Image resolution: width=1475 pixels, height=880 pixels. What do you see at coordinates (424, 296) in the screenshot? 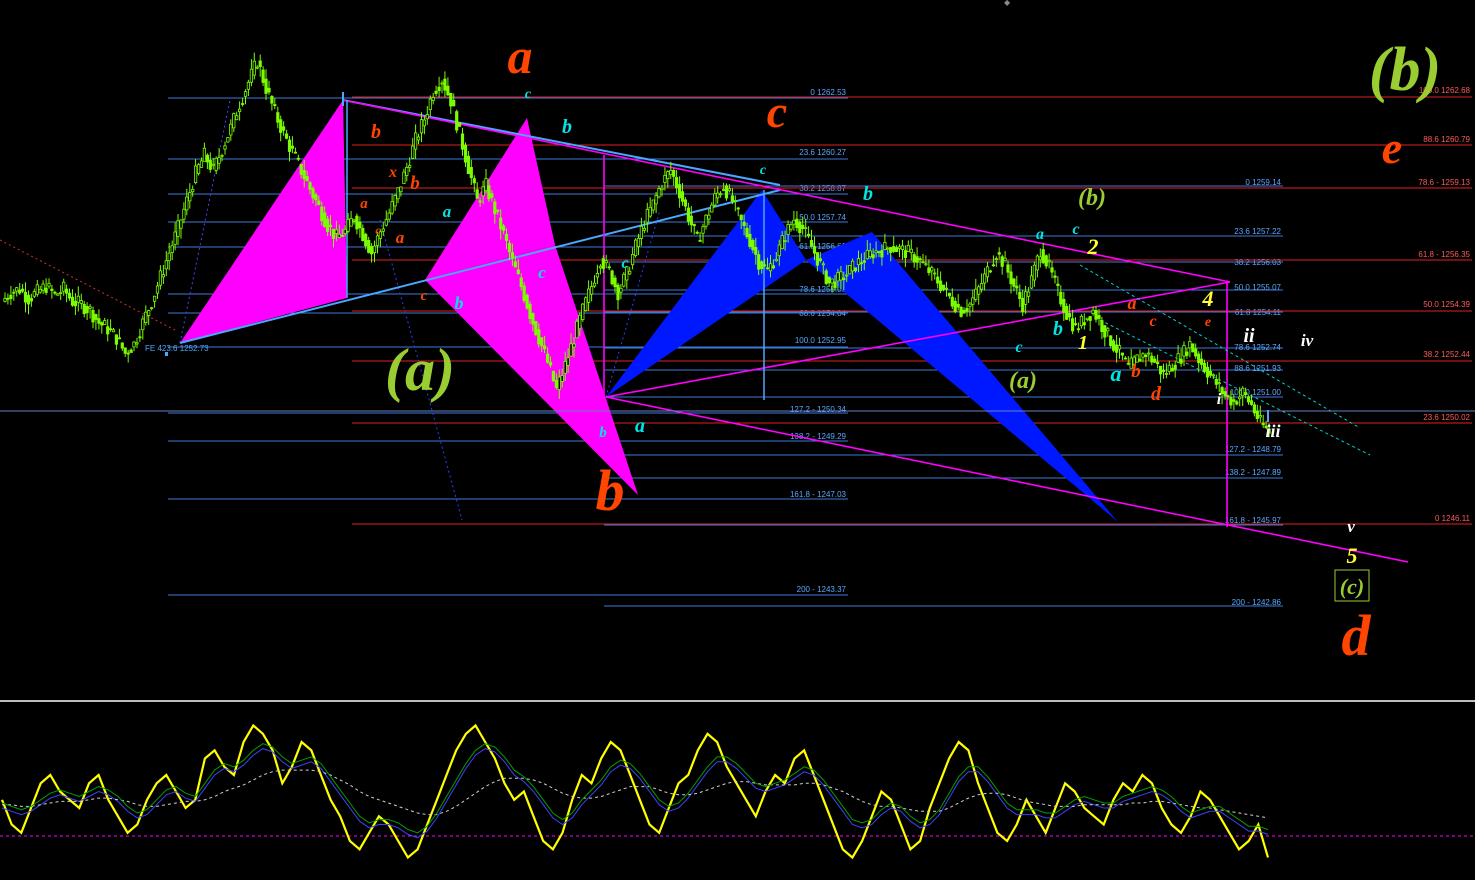
I see `wave-label: c` at bounding box center [424, 296].